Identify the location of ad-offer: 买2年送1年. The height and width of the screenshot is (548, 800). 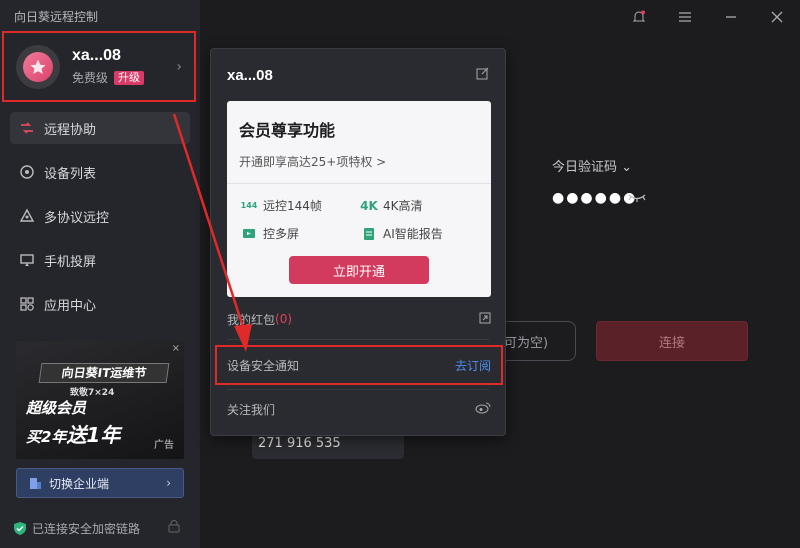
(73, 435).